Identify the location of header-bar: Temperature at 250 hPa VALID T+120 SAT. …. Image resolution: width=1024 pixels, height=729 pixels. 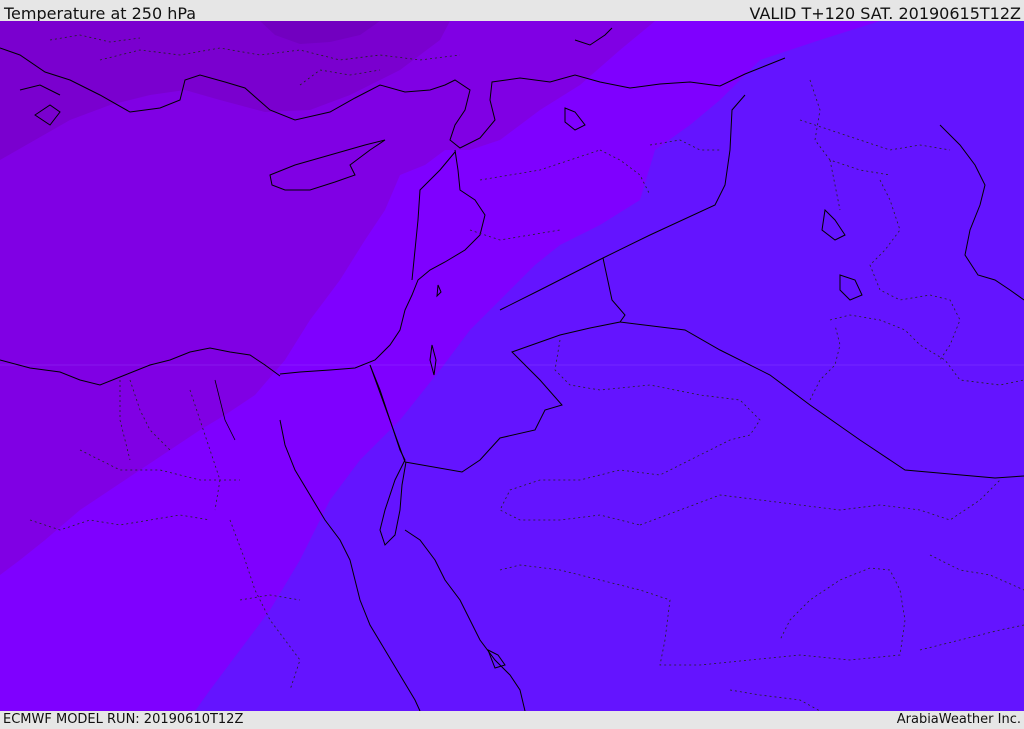
(512, 11).